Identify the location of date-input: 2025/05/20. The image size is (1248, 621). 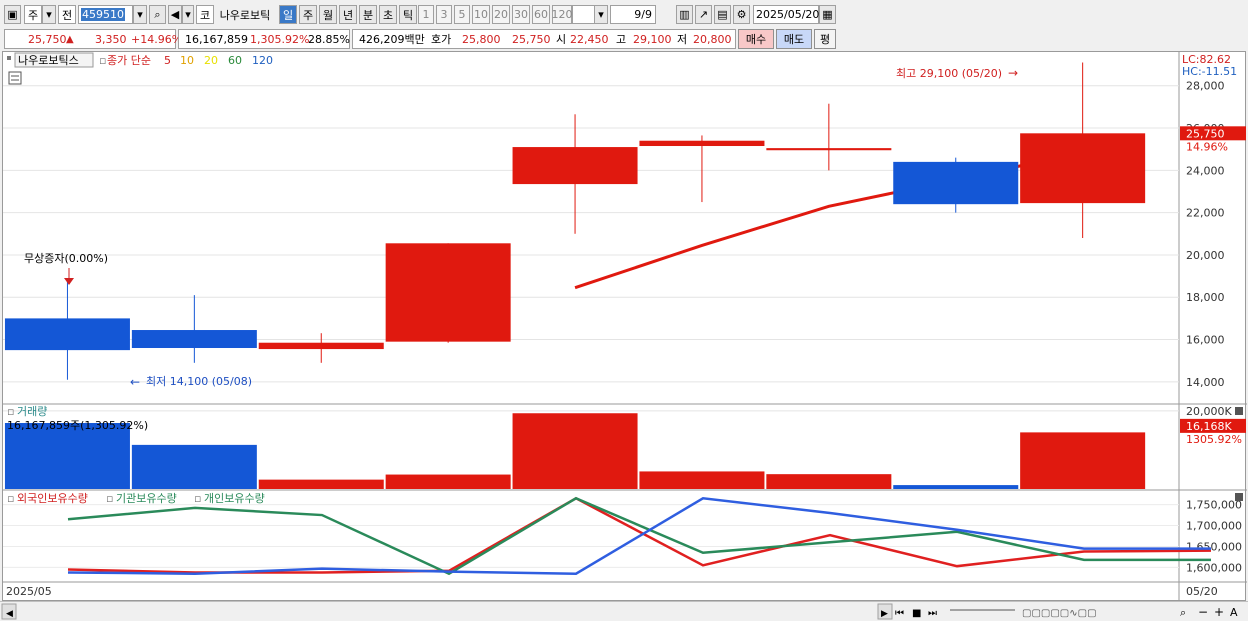
(786, 14).